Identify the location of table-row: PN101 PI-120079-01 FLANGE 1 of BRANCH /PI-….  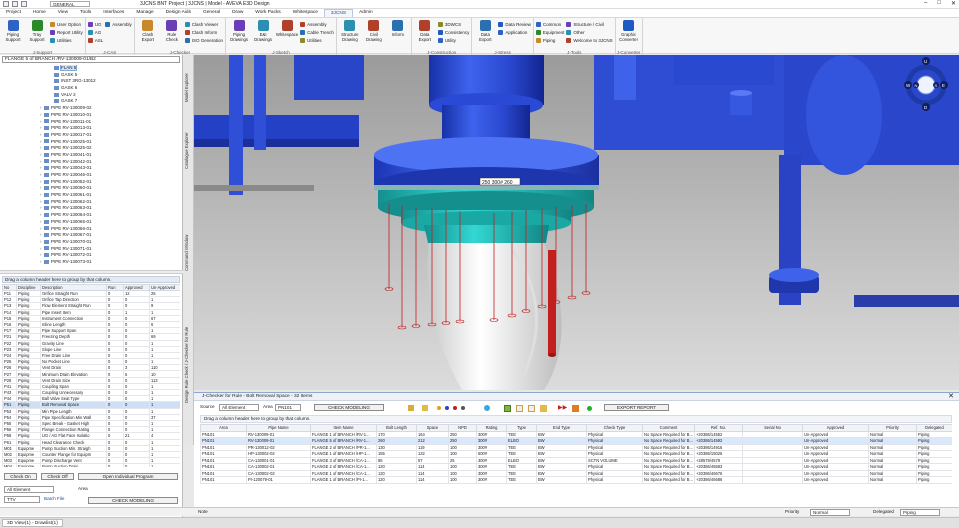
(576, 480).